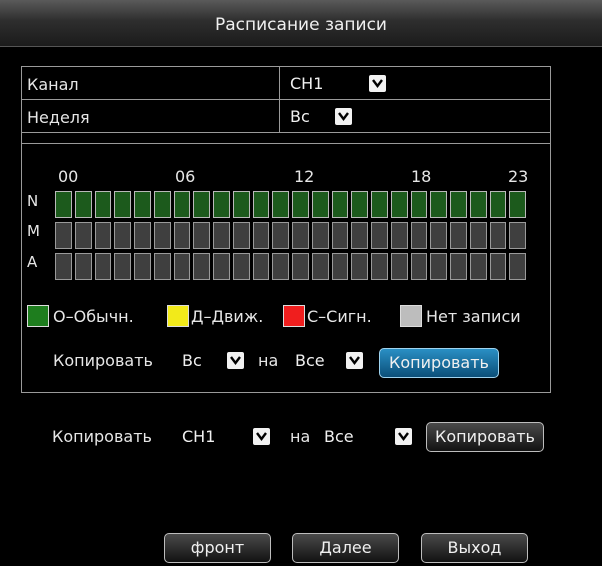 This screenshot has height=566, width=602. Describe the element at coordinates (518, 176) in the screenshot. I see `hour-label: 23` at that location.